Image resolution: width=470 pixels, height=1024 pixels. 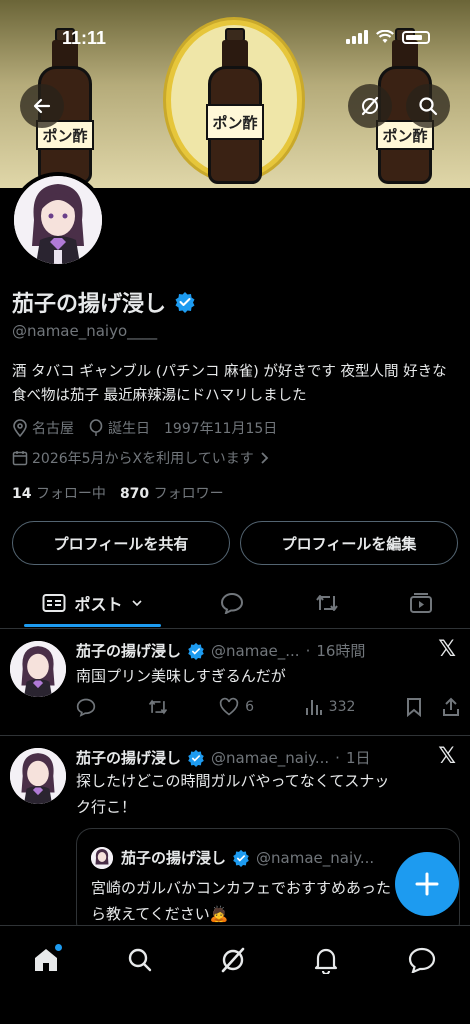 I want to click on status-time: 11:11, so click(x=84, y=38).